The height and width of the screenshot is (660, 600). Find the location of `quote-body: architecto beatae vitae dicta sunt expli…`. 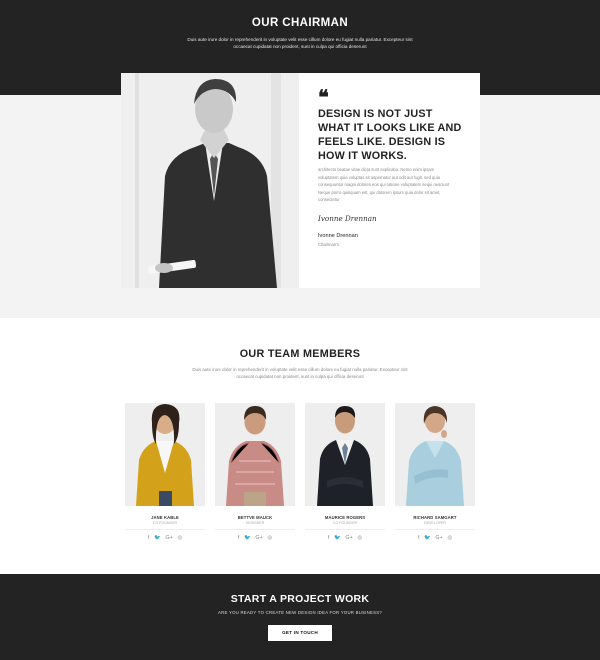

quote-body: architecto beatae vitae dicta sunt expli… is located at coordinates (384, 185).